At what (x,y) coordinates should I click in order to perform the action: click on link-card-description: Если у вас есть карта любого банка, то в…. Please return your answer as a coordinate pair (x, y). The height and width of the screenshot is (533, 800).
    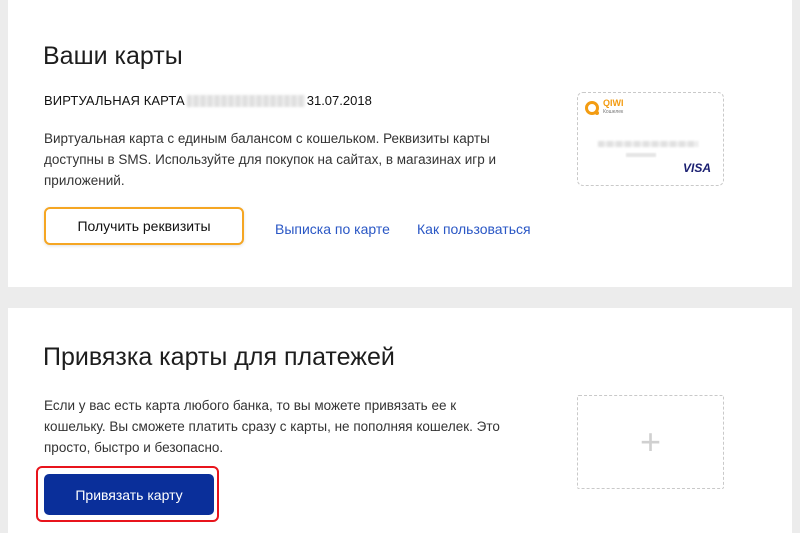
    Looking at the image, I should click on (272, 426).